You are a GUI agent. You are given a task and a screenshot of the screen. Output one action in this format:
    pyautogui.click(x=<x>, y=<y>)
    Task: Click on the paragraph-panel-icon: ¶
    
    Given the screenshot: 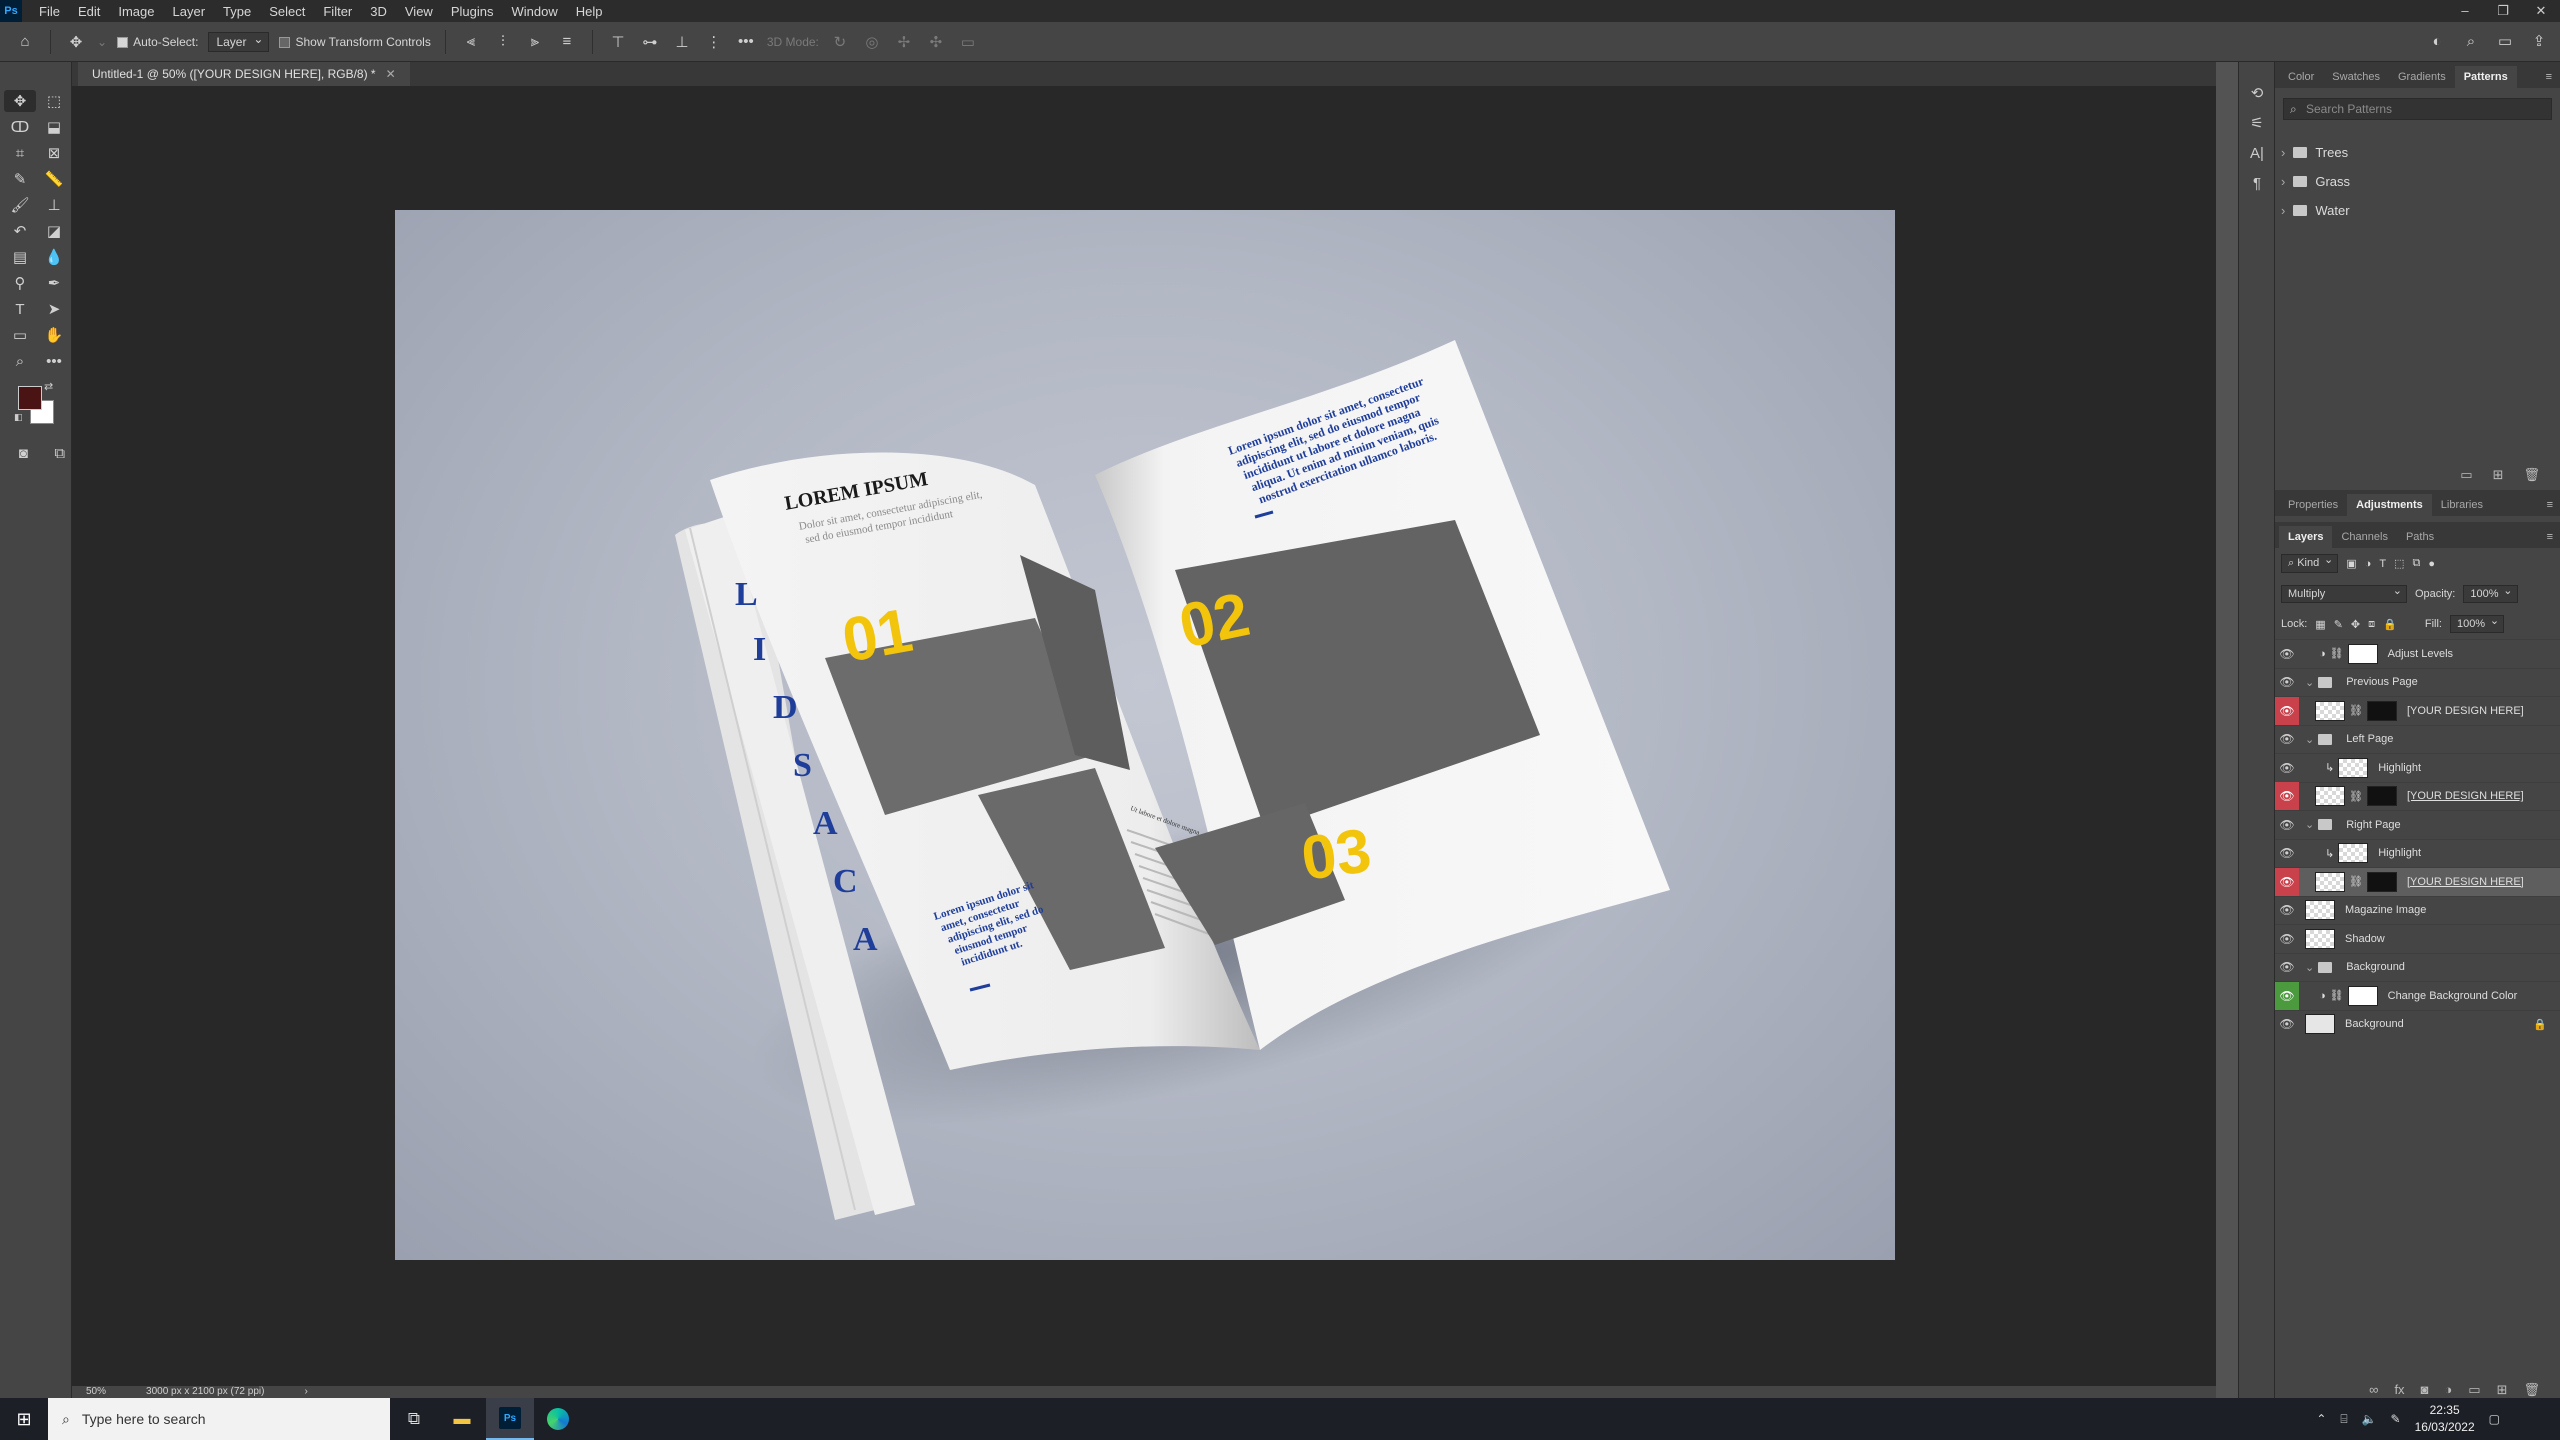 What is the action you would take?
    pyautogui.click(x=2257, y=183)
    